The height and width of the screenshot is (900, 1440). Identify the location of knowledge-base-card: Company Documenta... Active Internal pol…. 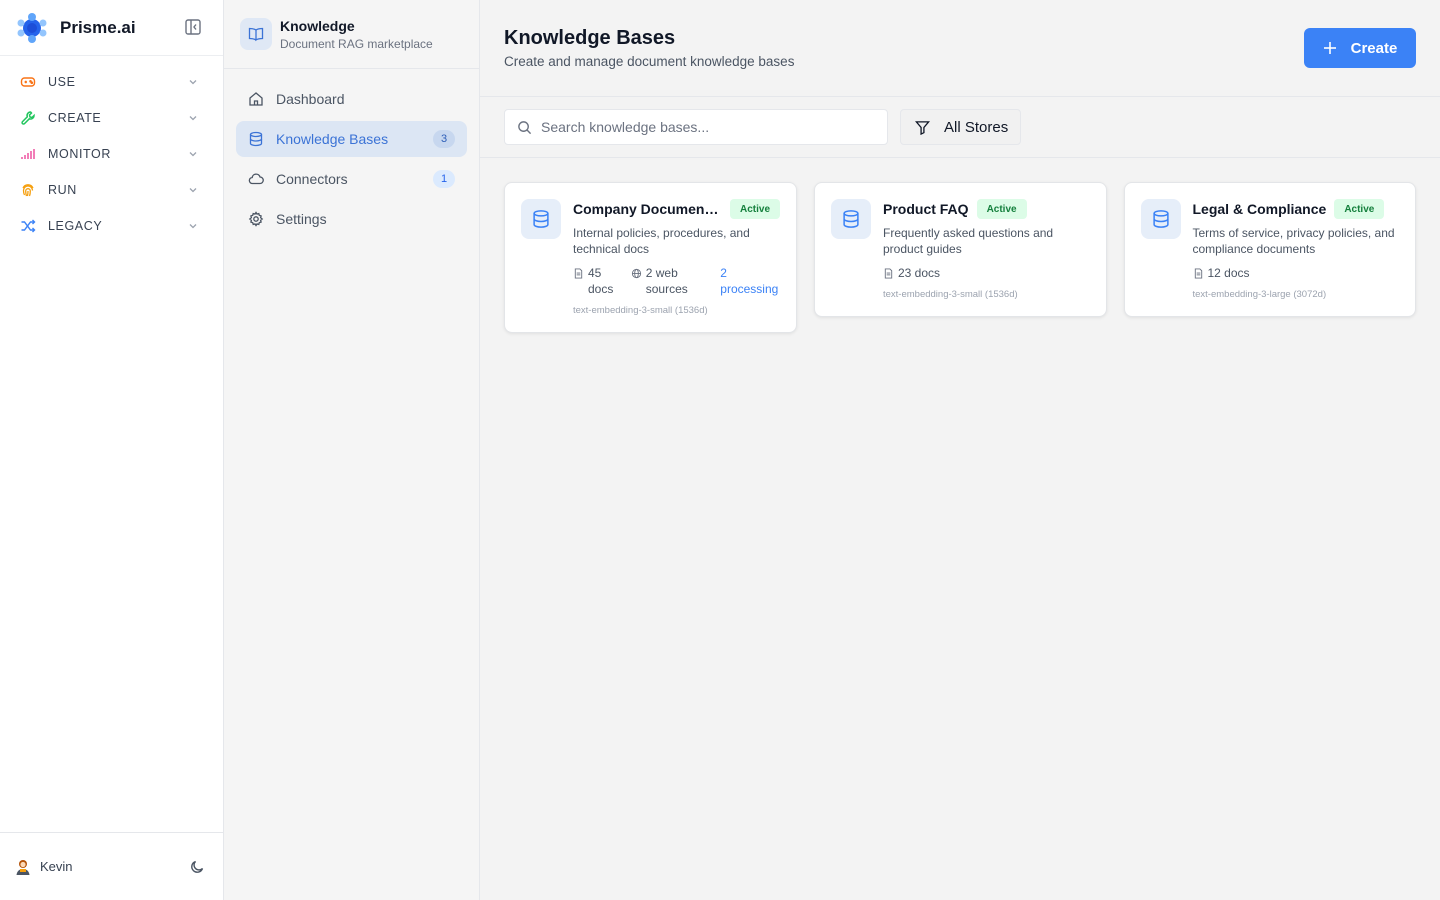
(650, 257).